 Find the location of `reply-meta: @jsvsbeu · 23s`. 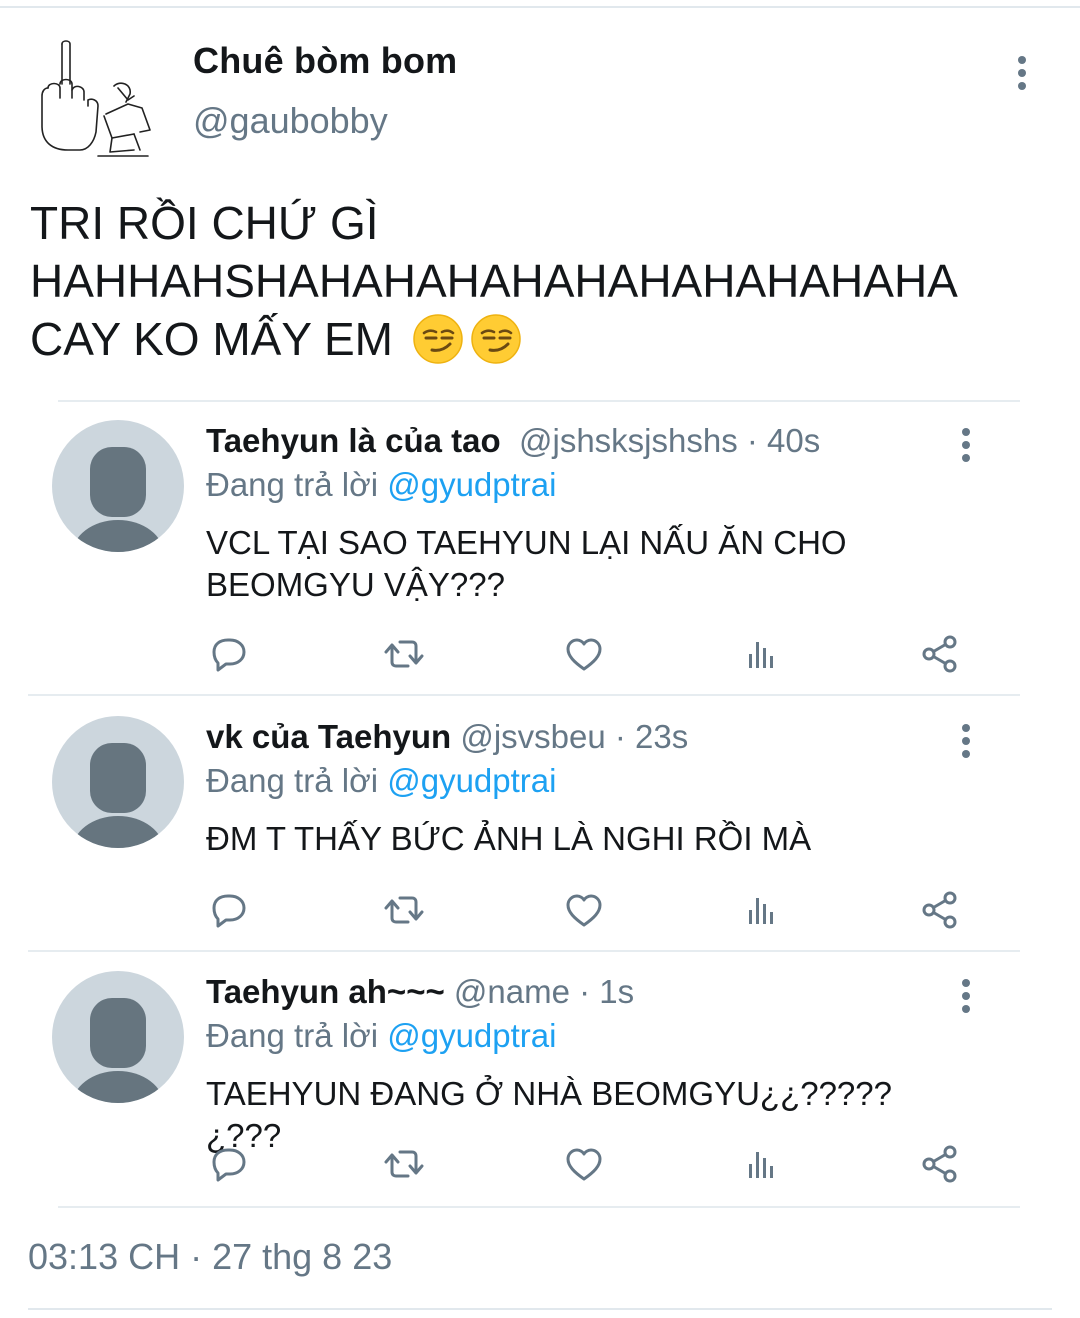

reply-meta: @jsvsbeu · 23s is located at coordinates (574, 736).